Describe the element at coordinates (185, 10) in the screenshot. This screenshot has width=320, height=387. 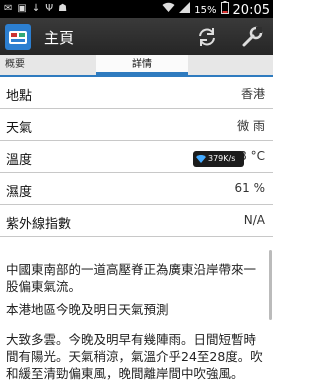
I see `signal-icon` at that location.